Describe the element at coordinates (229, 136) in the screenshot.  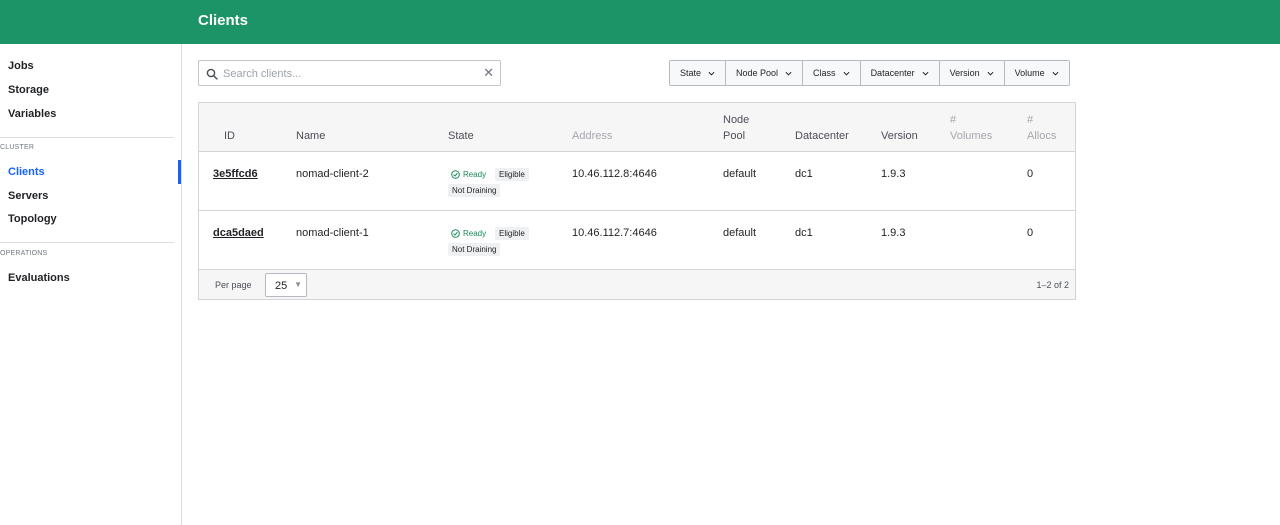
I see `column-header-id: ID` at that location.